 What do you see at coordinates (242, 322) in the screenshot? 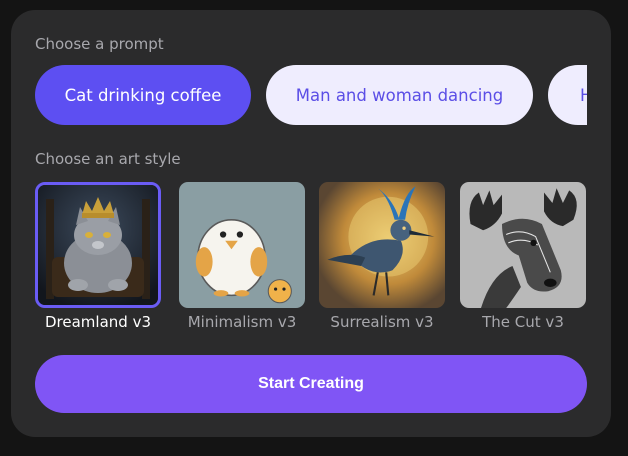
I see `style-name-minimalism: Minimalism v3` at bounding box center [242, 322].